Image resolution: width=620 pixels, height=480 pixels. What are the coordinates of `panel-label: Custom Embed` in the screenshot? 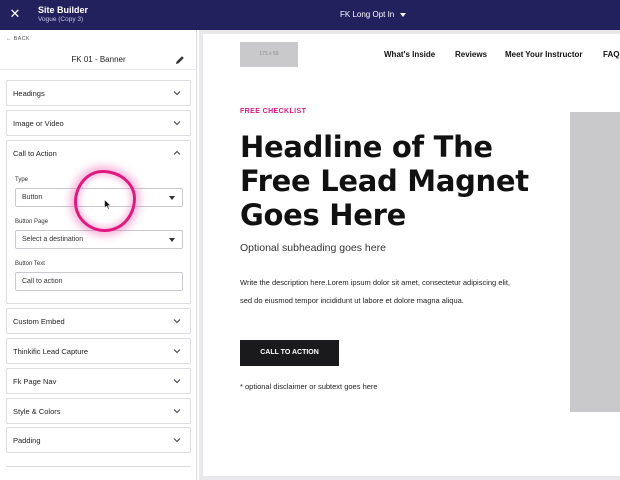 It's located at (39, 321).